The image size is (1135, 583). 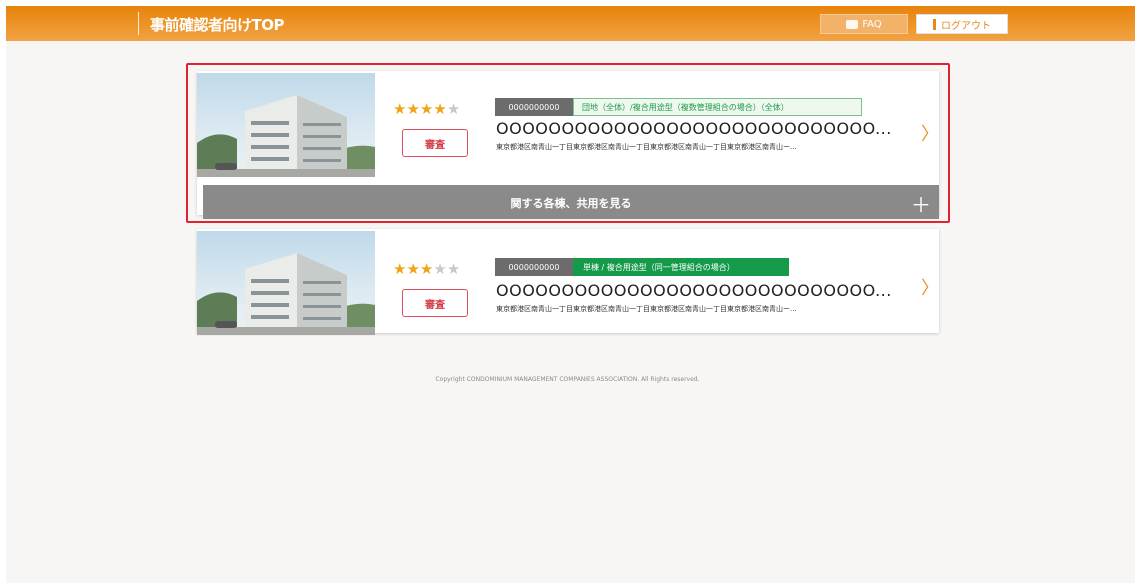 I want to click on property-type: 単棟 / 複合用途型（同一管理組合の場合）, so click(x=681, y=267).